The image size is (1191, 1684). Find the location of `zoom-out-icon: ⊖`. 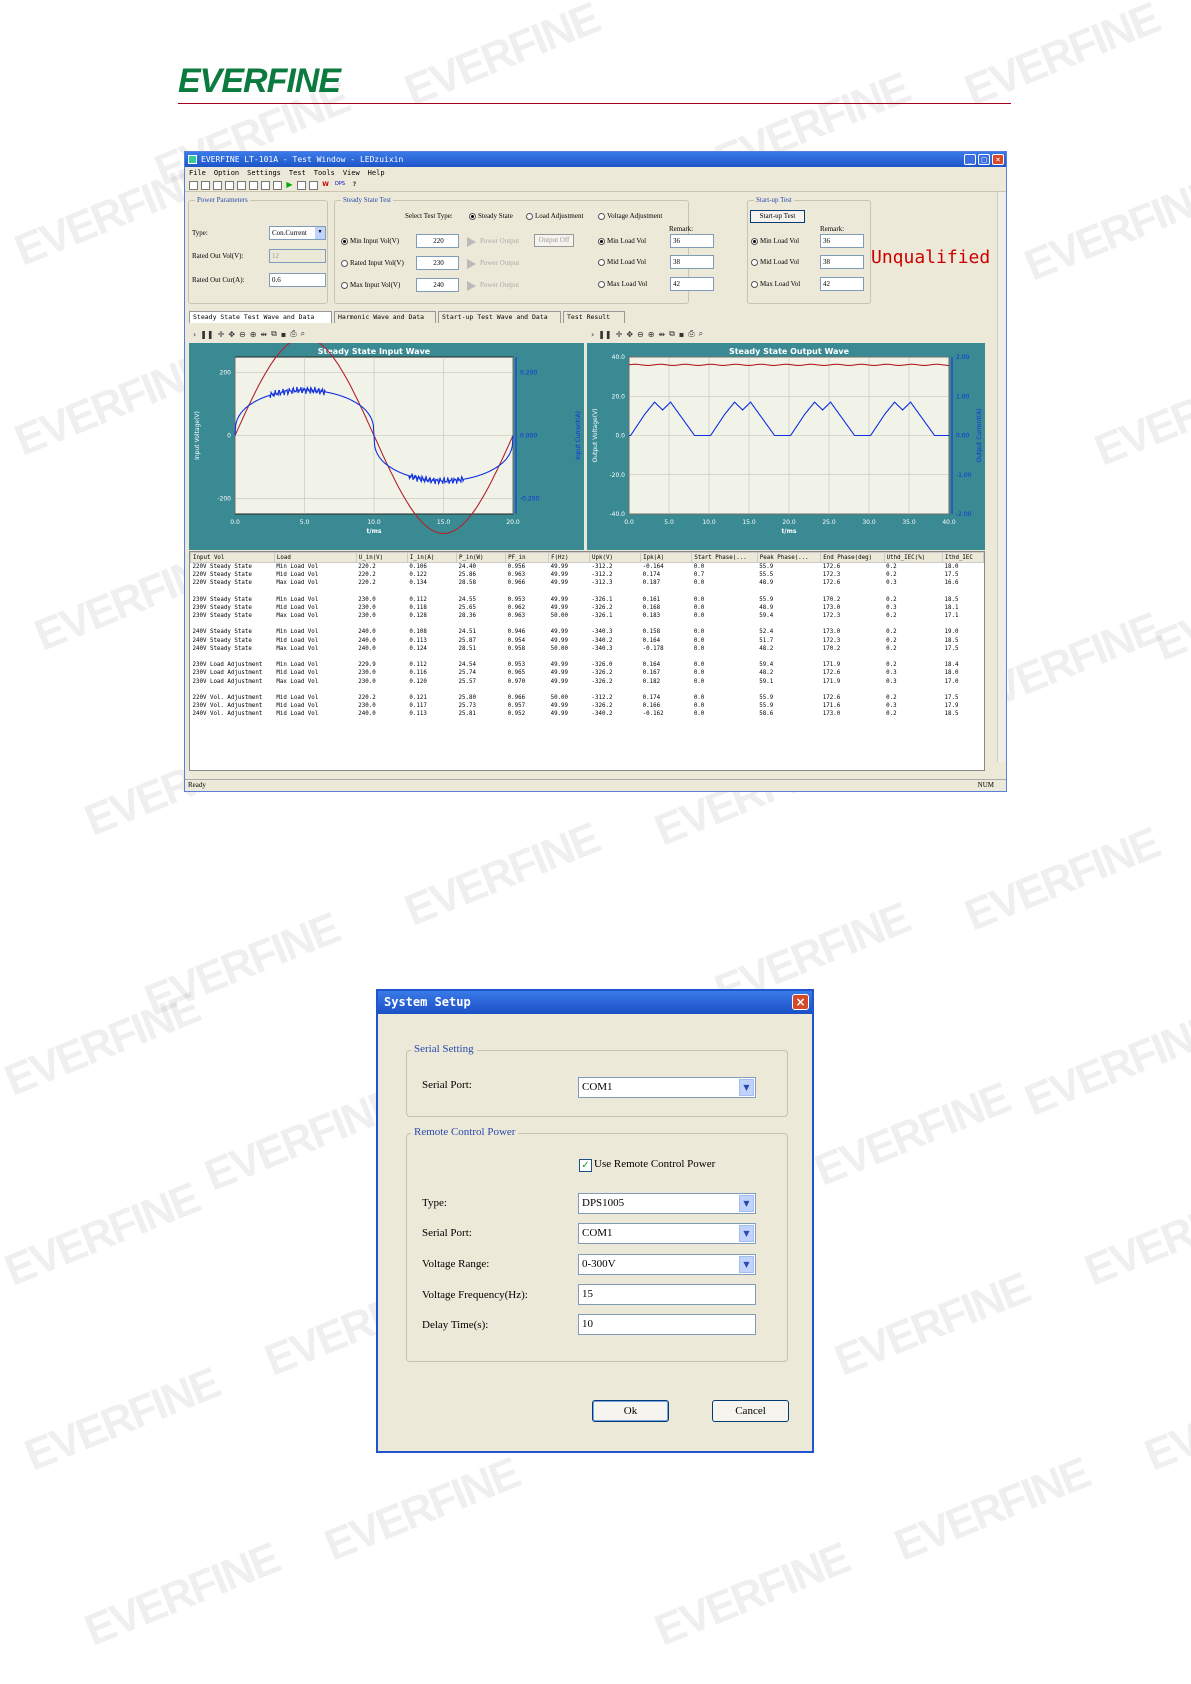

zoom-out-icon: ⊖ is located at coordinates (242, 334).